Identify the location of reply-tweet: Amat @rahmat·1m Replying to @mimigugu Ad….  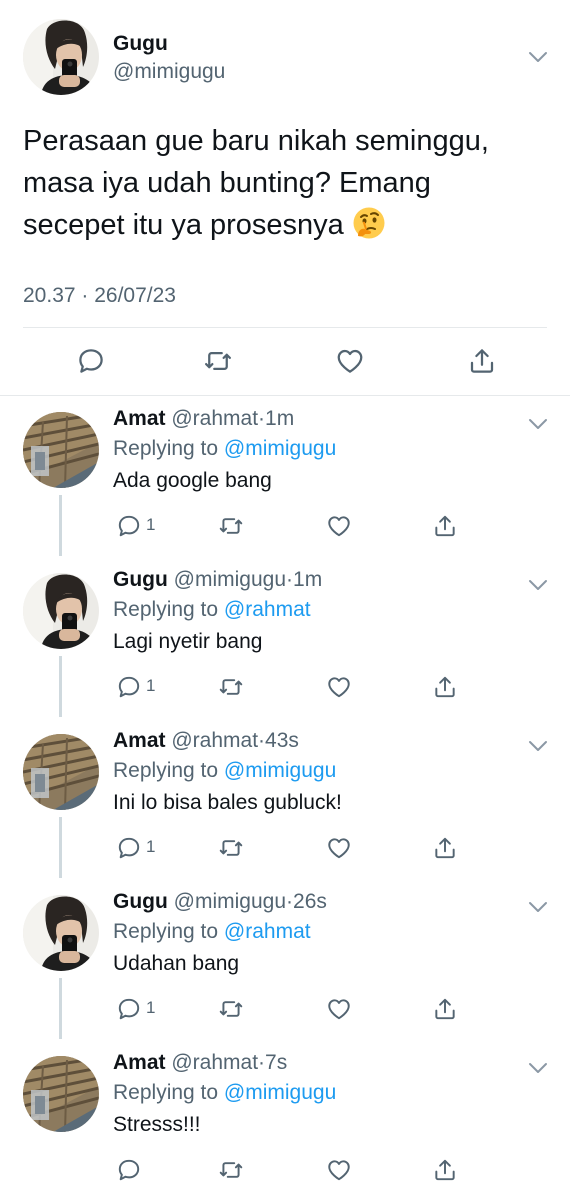
(285, 475).